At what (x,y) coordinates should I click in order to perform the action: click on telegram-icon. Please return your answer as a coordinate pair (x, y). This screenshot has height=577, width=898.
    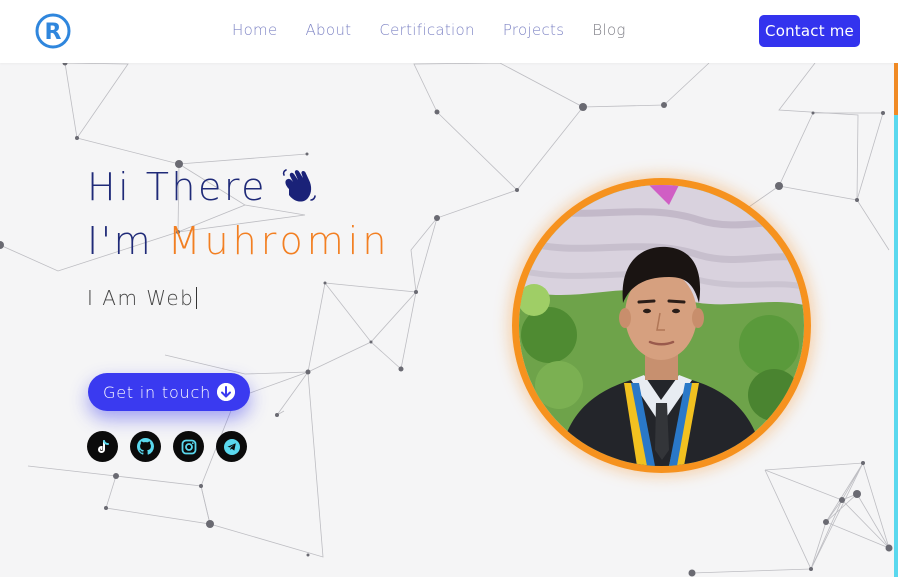
    Looking at the image, I should click on (231, 446).